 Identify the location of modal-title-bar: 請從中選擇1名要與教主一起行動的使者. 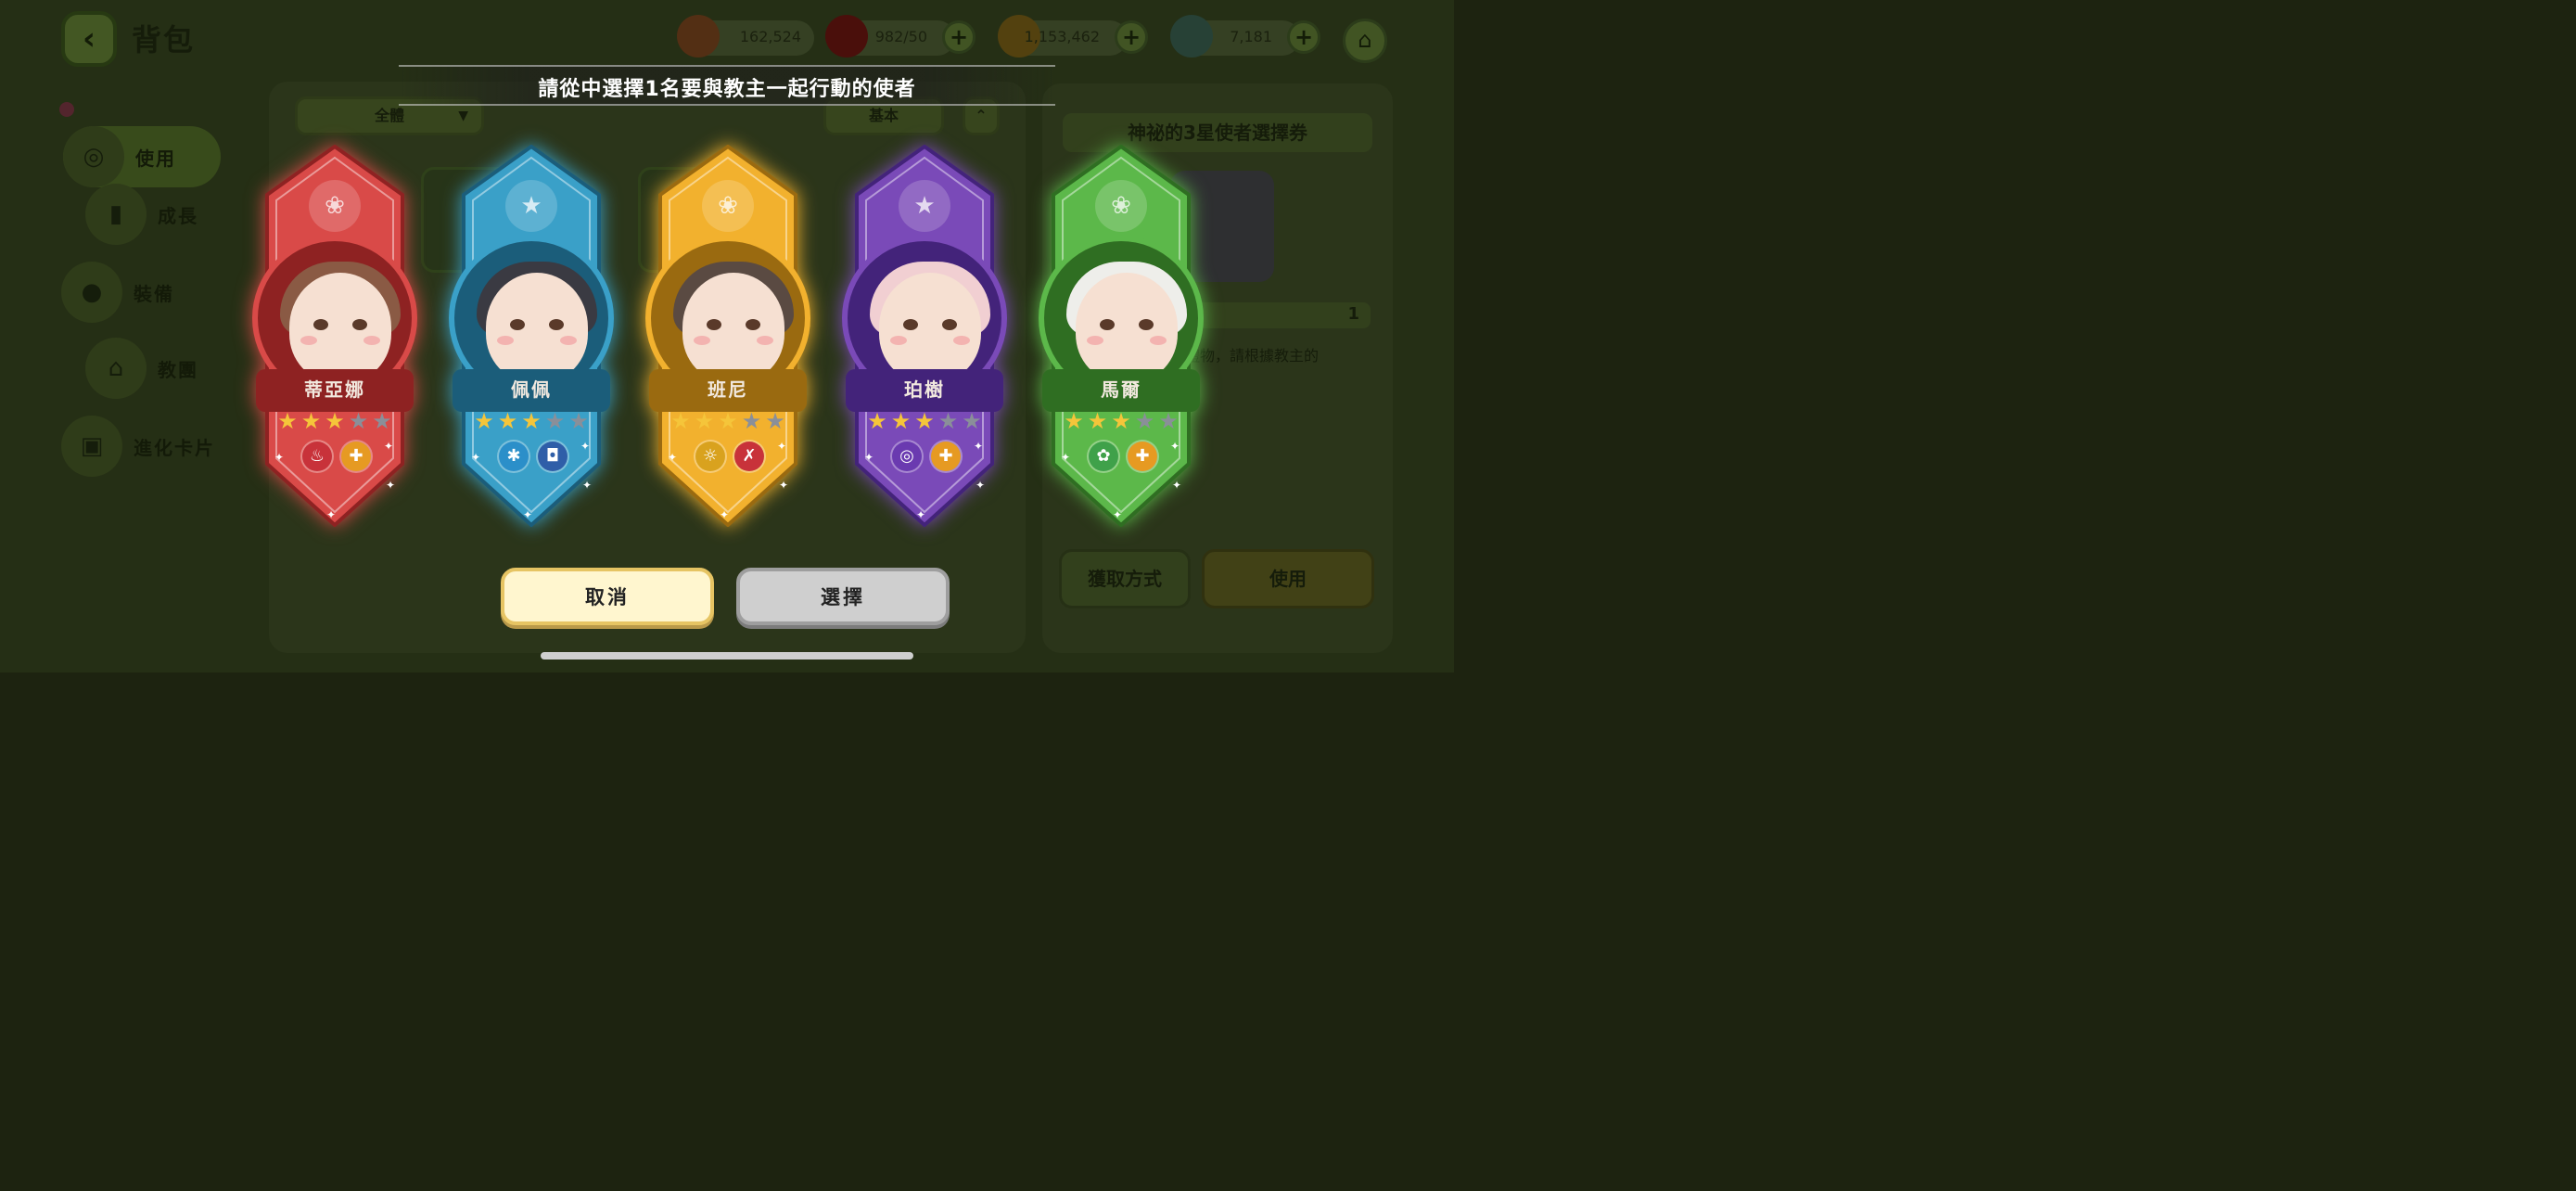
(727, 85).